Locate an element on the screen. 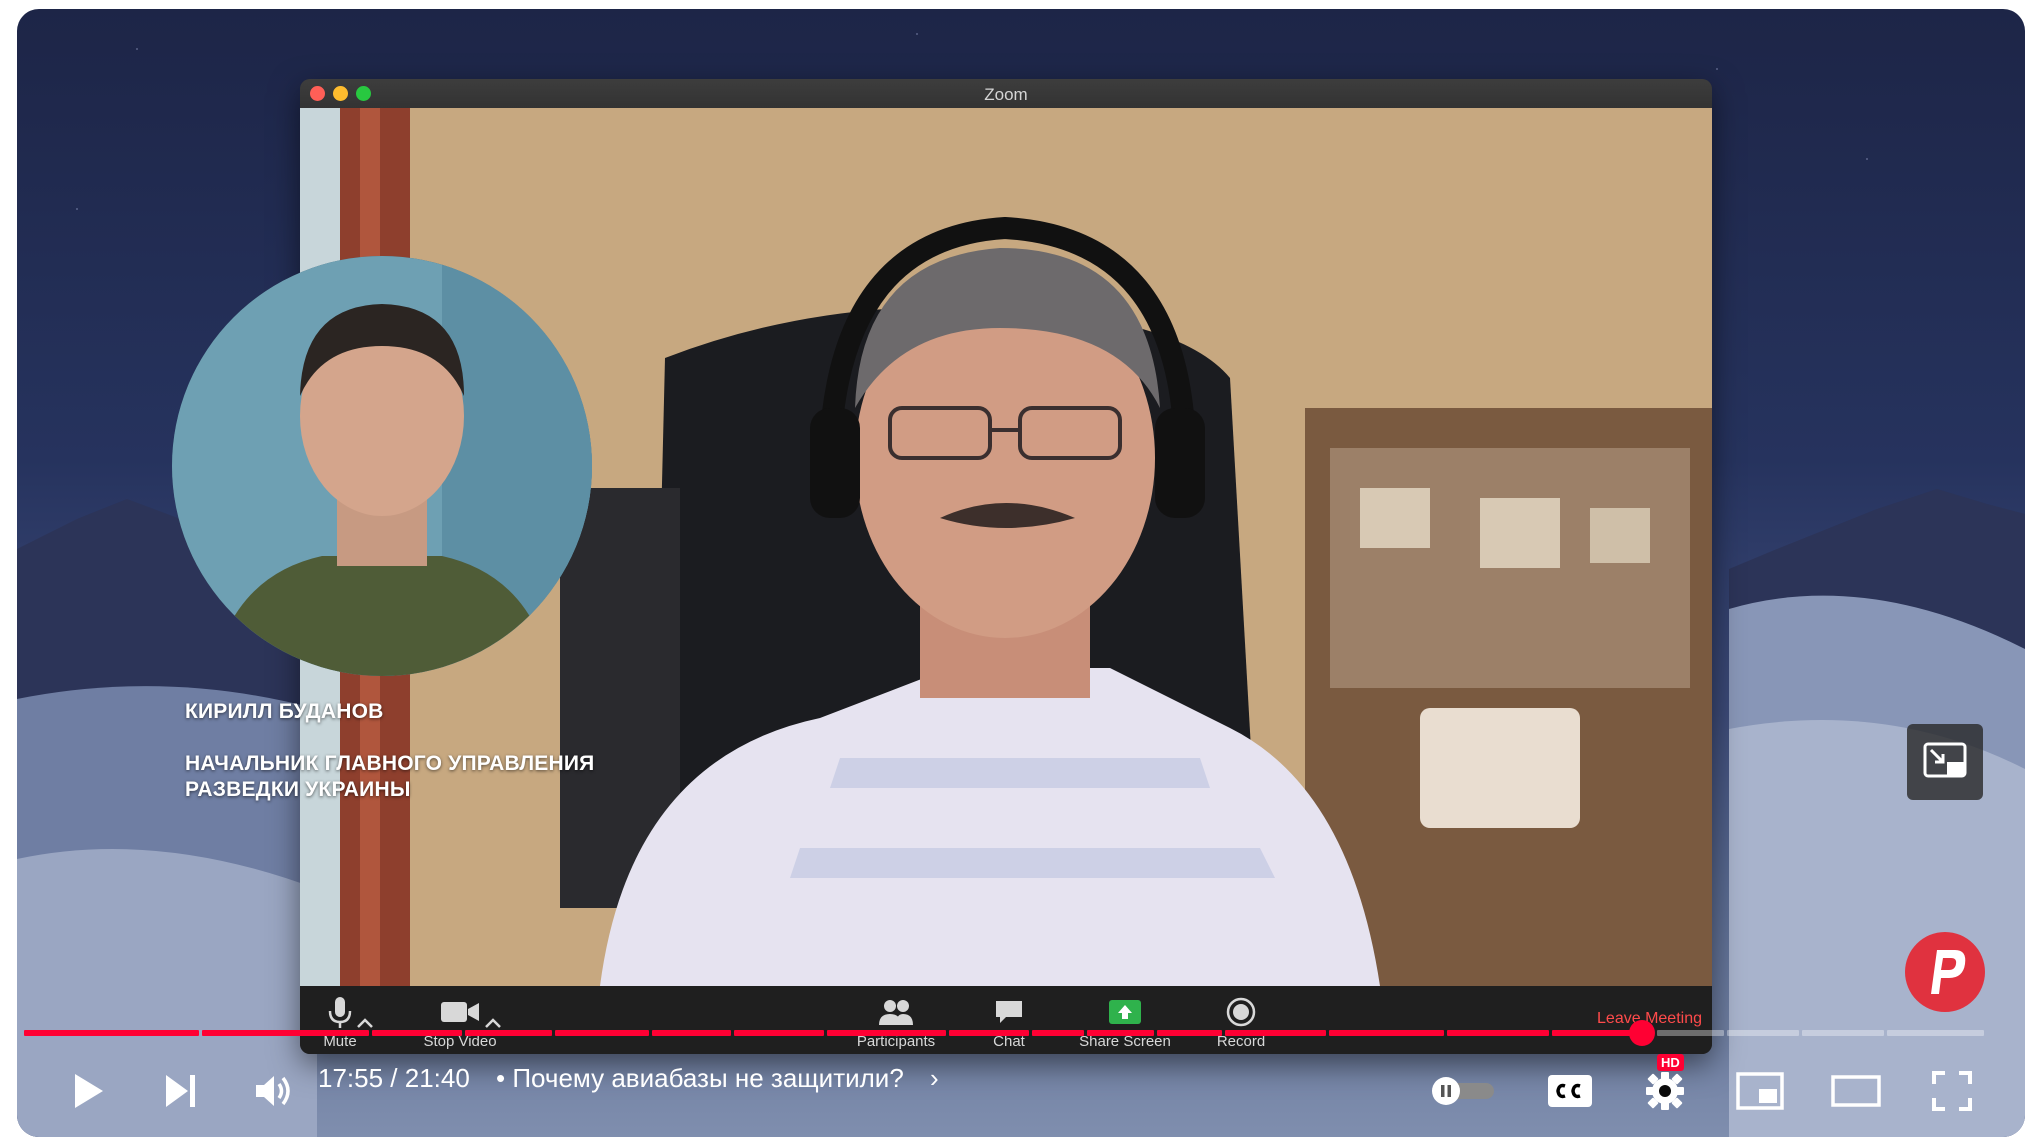 Image resolution: width=2037 pixels, height=1147 pixels. miniplayer-button is located at coordinates (1760, 1091).